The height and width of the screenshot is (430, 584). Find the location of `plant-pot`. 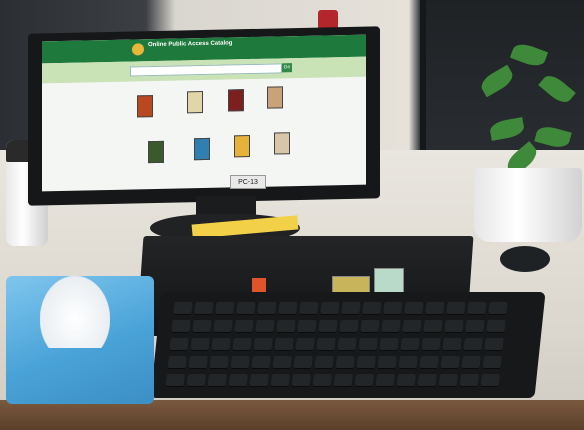

plant-pot is located at coordinates (528, 205).